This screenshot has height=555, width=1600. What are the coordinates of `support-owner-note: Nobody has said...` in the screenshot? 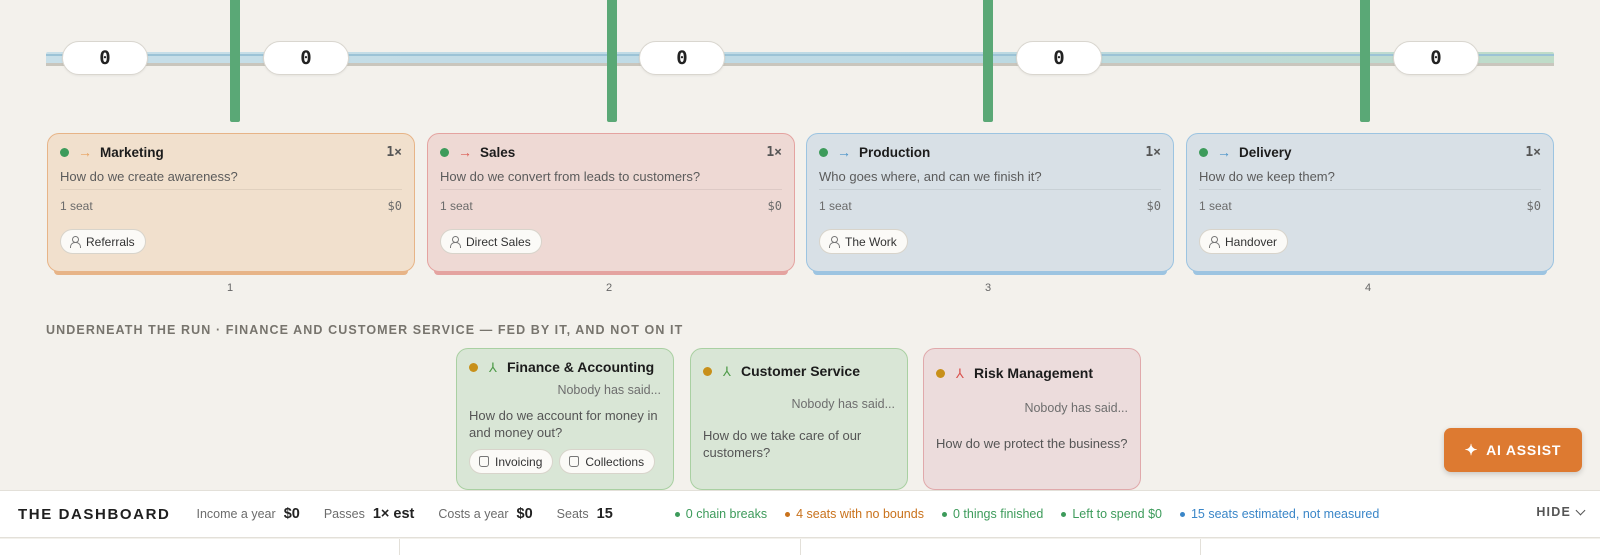 It's located at (609, 390).